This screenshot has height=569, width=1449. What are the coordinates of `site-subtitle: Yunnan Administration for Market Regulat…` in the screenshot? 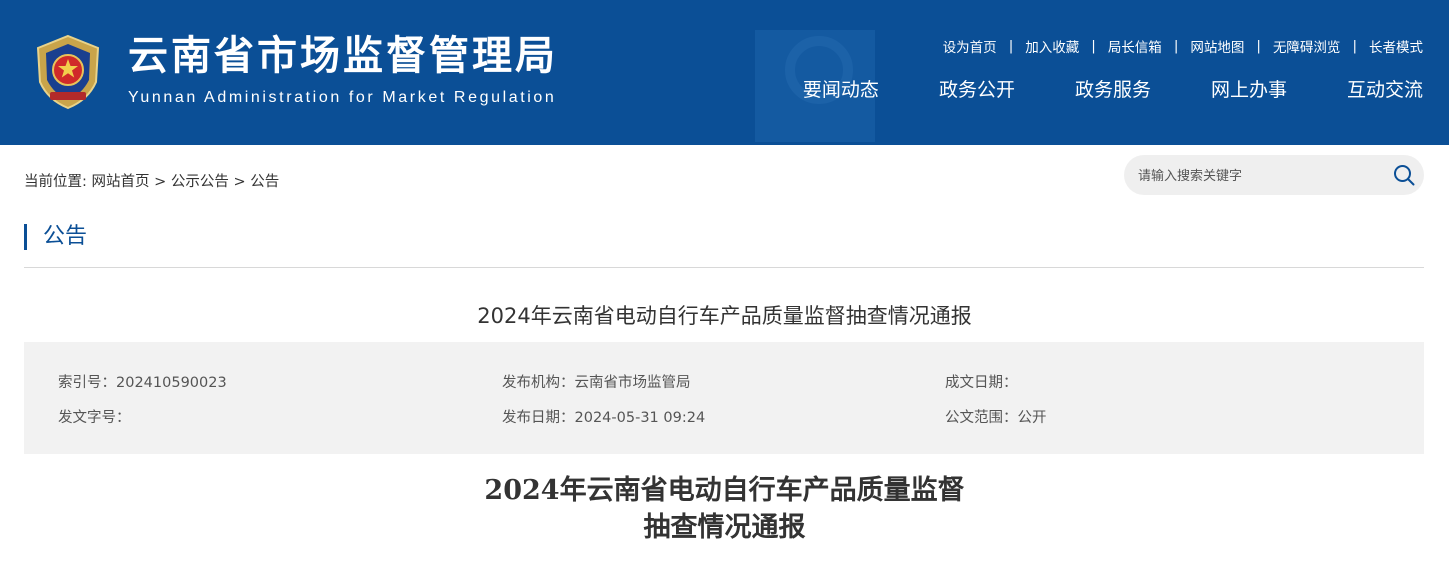 It's located at (342, 97).